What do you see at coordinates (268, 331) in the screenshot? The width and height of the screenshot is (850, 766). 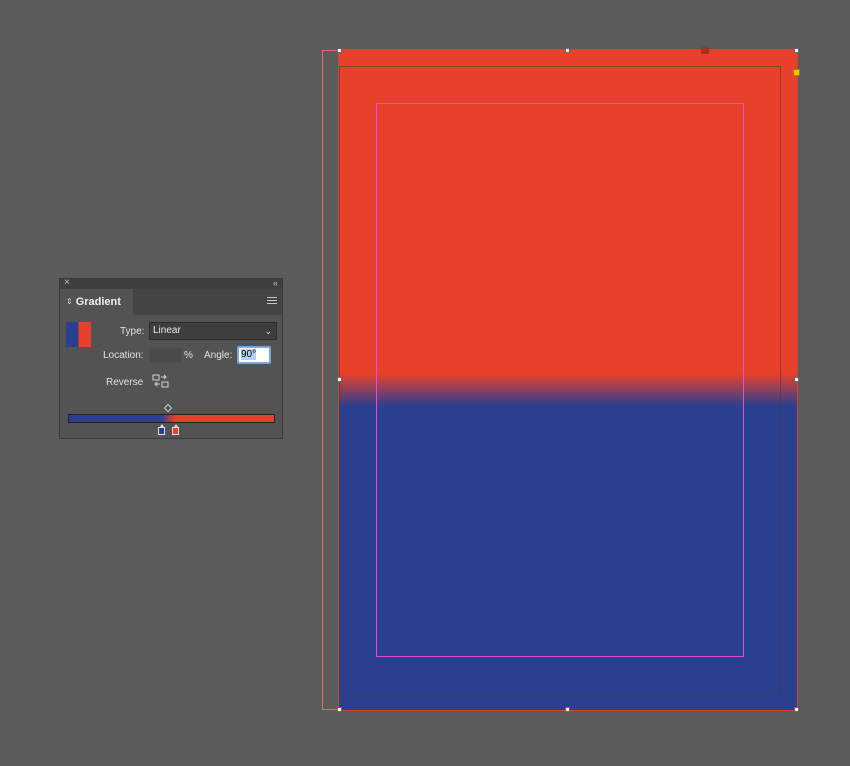 I see `chevron-down-icon: ⌄` at bounding box center [268, 331].